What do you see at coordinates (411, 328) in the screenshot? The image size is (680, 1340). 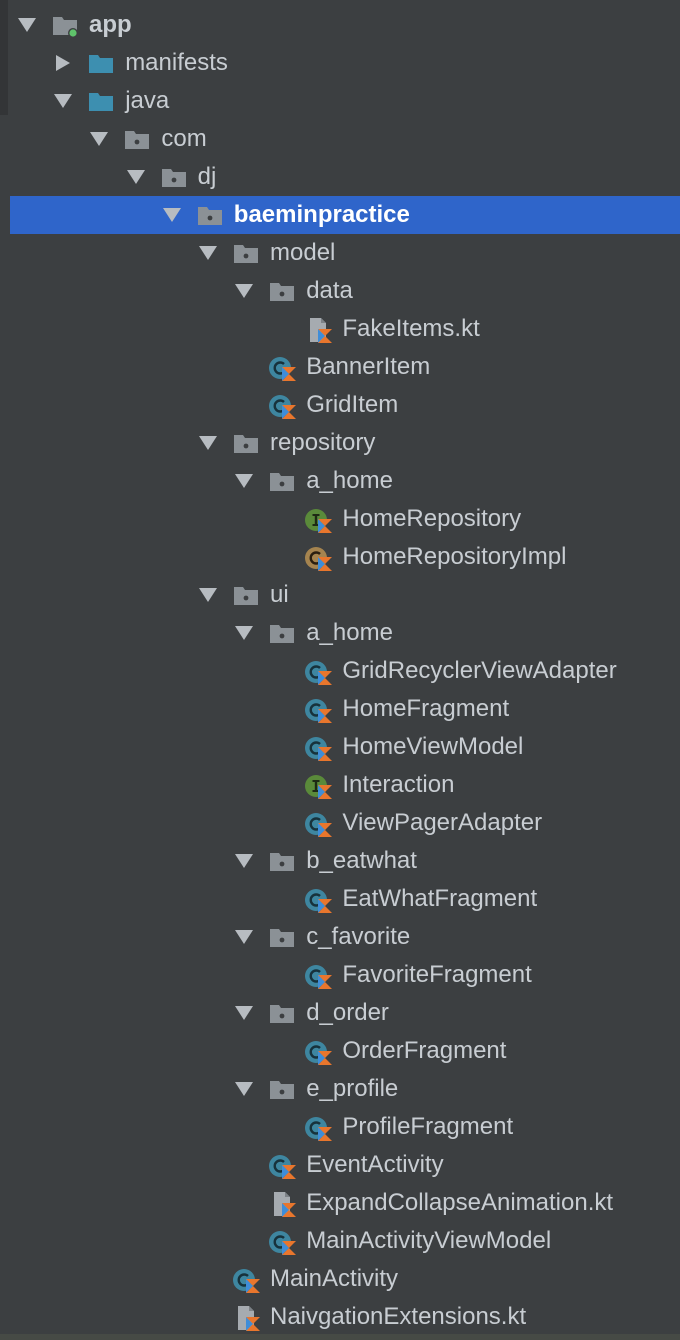 I see `tree-item-label: FakeItems.kt` at bounding box center [411, 328].